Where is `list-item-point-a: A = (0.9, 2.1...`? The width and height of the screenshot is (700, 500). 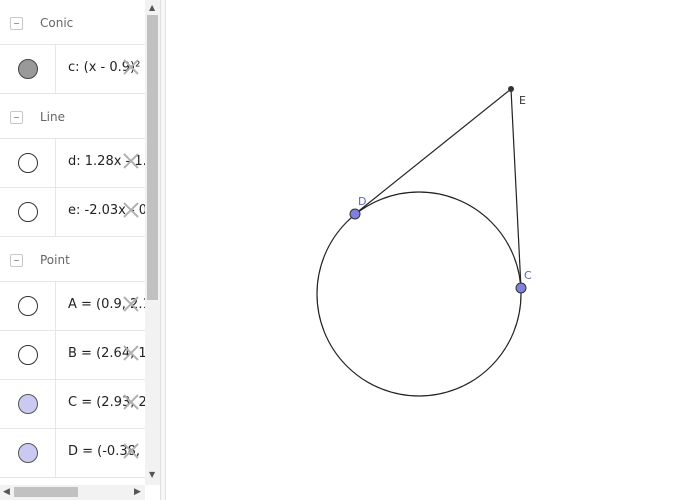
list-item-point-a: A = (0.9, 2.1... is located at coordinates (72, 306).